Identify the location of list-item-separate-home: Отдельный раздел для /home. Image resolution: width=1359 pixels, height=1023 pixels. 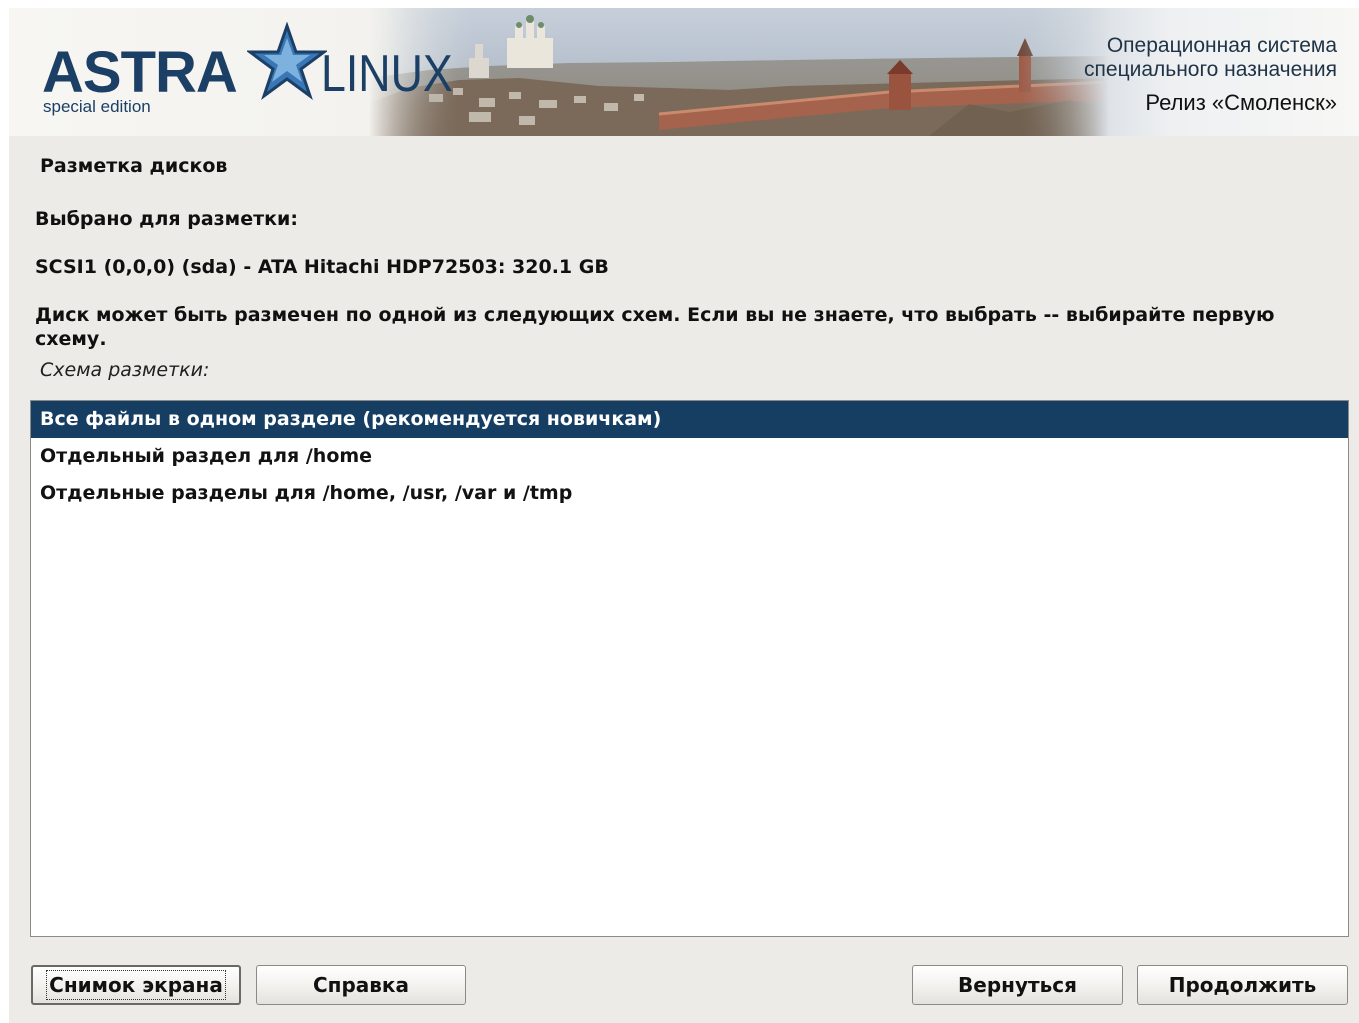
(689, 456).